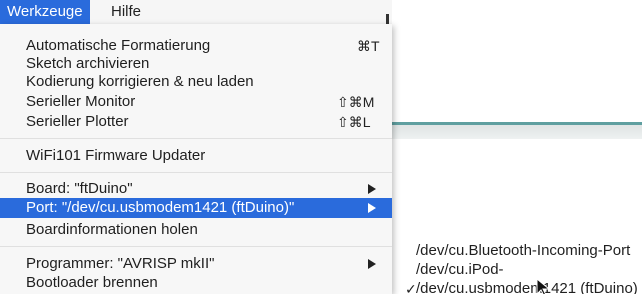 The height and width of the screenshot is (294, 642). Describe the element at coordinates (527, 287) in the screenshot. I see `port-option-label: /dev/cu.usbmodem1421 (ftDuino)` at that location.